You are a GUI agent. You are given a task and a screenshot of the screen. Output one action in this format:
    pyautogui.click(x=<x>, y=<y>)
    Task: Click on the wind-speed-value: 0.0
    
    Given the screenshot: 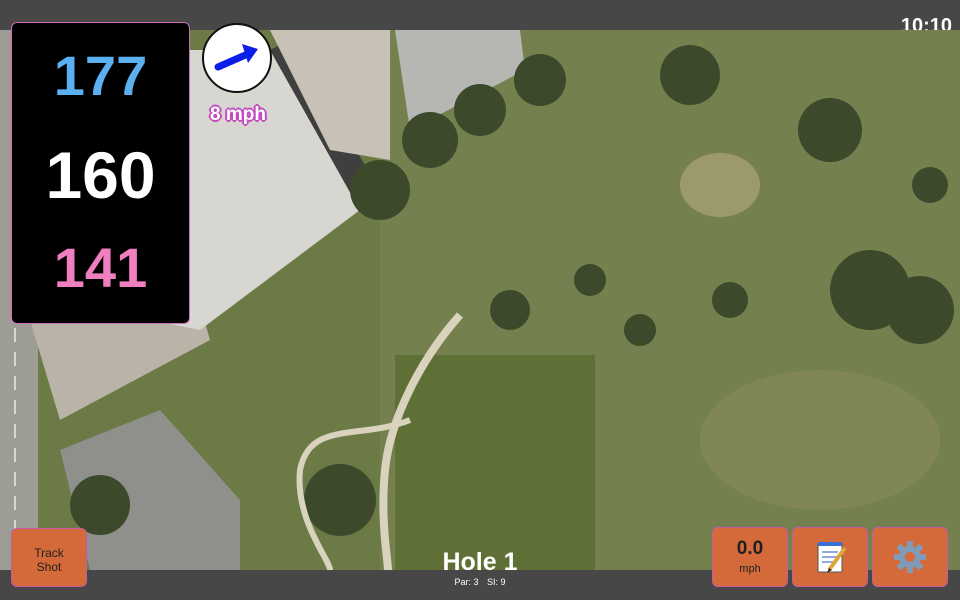 What is the action you would take?
    pyautogui.click(x=750, y=548)
    